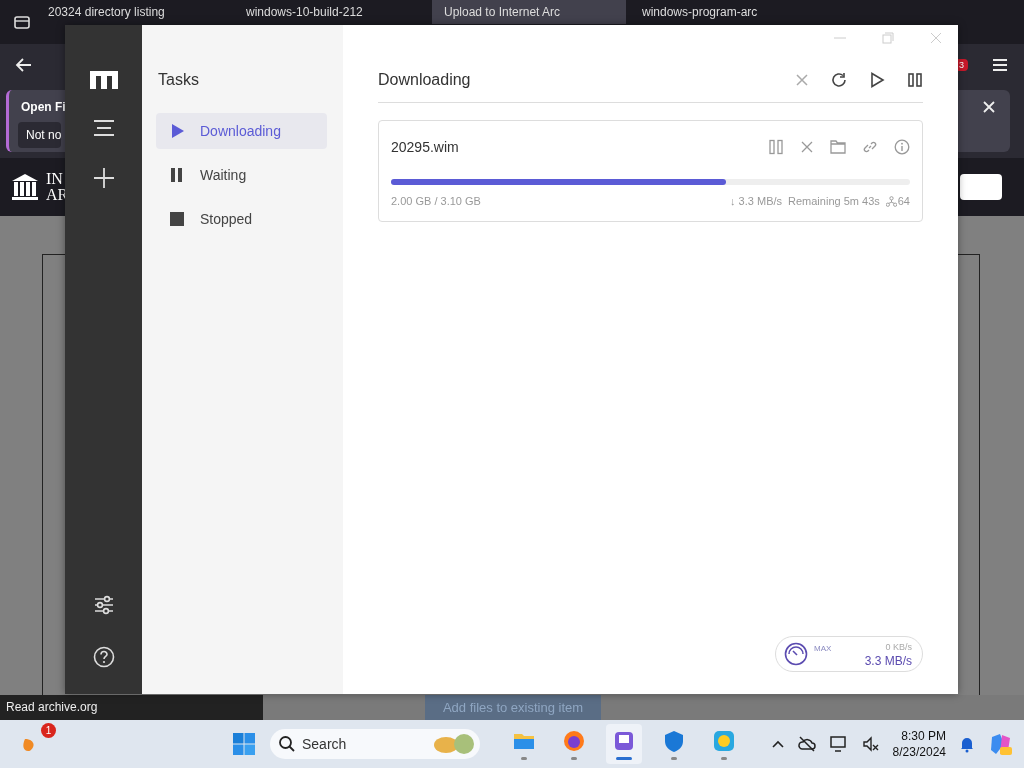 This screenshot has width=1024, height=768. I want to click on remaining-text: Remaining 5m 43s, so click(834, 201).